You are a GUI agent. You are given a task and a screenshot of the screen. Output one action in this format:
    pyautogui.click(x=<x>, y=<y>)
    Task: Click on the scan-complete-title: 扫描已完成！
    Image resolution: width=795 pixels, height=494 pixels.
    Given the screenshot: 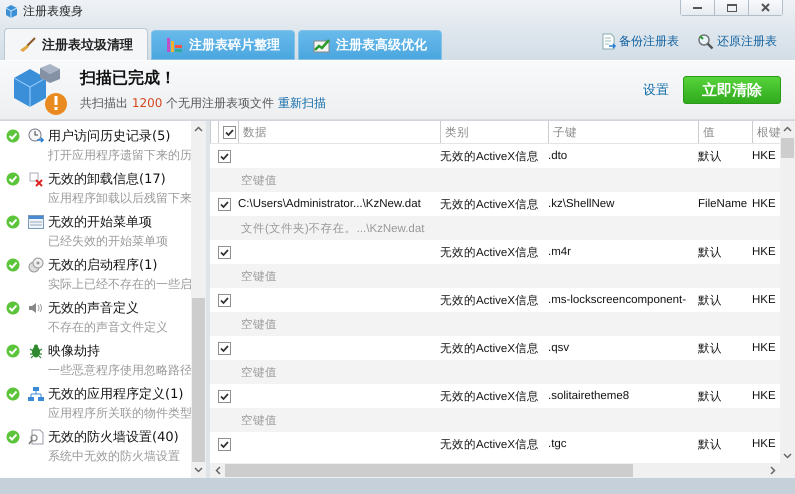 What is the action you would take?
    pyautogui.click(x=128, y=78)
    